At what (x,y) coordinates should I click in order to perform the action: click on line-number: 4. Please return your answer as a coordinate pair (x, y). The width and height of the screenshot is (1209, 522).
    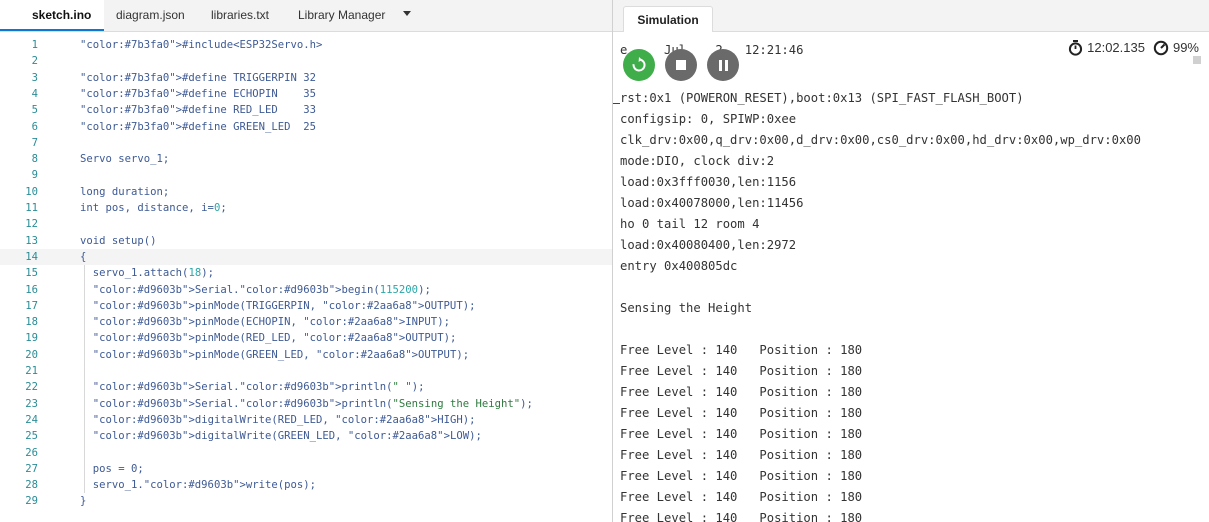
    Looking at the image, I should click on (34, 93).